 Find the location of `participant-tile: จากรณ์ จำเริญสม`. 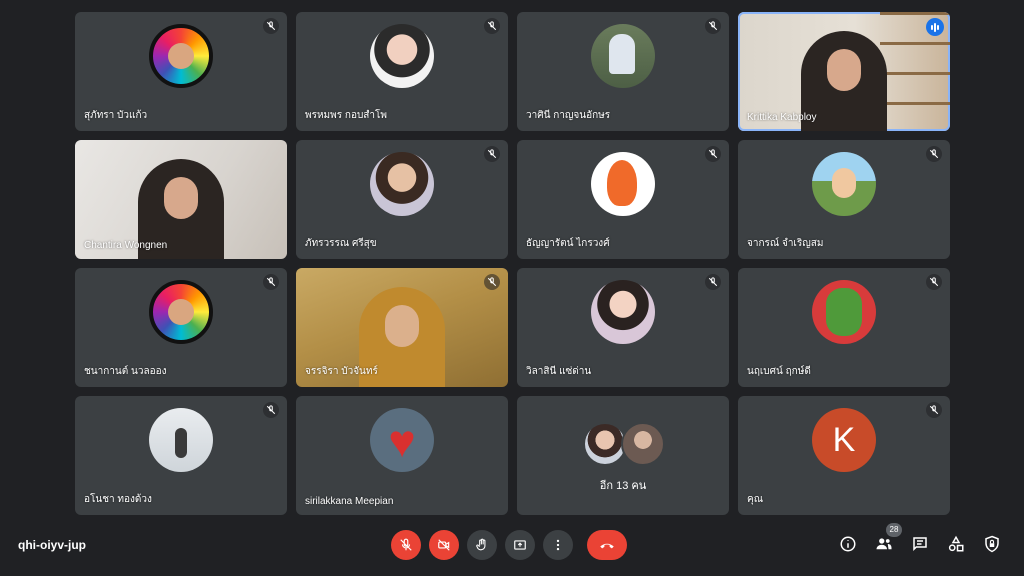

participant-tile: จากรณ์ จำเริญสม is located at coordinates (844, 199).